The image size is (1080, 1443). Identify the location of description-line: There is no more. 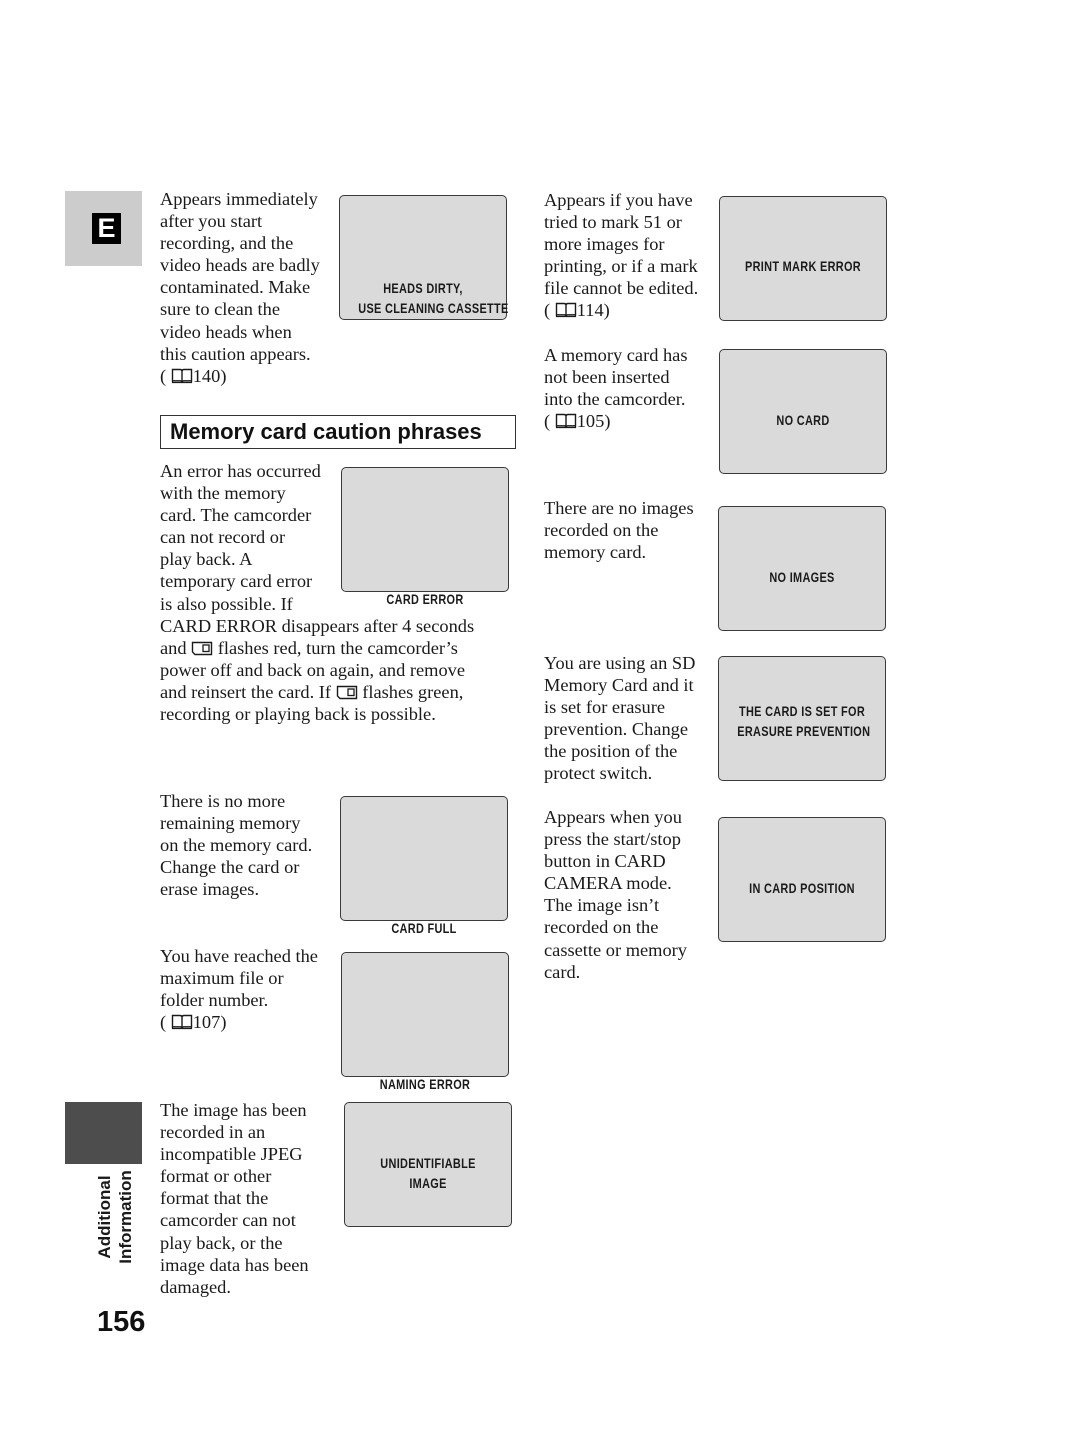
(223, 801).